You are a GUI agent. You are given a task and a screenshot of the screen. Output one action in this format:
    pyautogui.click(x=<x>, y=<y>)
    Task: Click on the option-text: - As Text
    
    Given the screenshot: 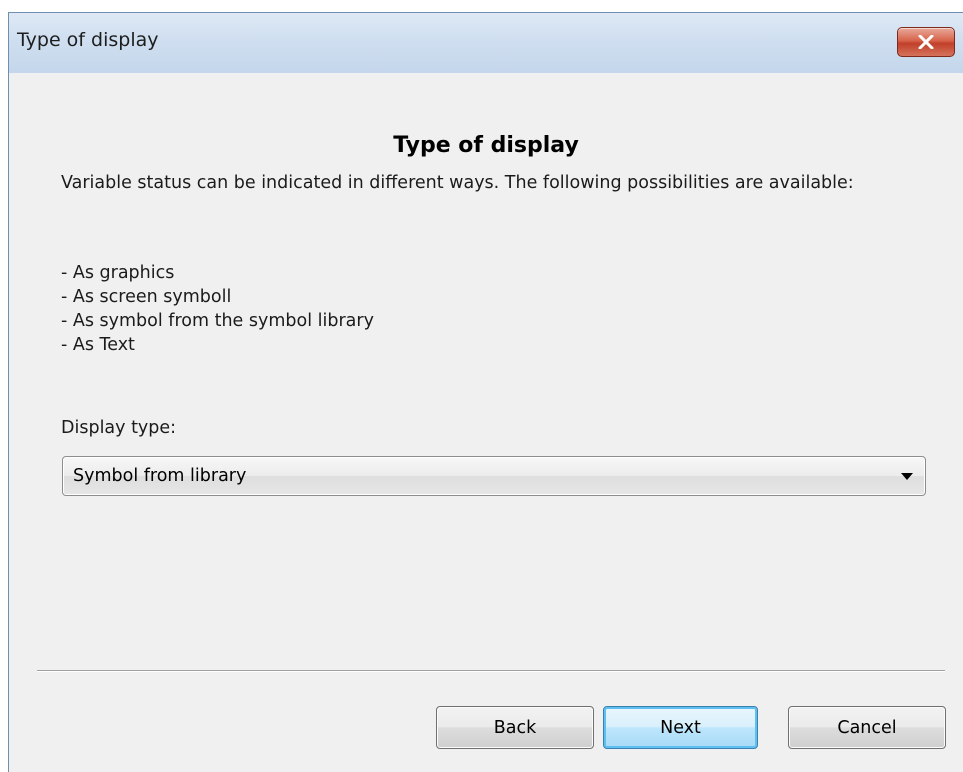 What is the action you would take?
    pyautogui.click(x=98, y=345)
    